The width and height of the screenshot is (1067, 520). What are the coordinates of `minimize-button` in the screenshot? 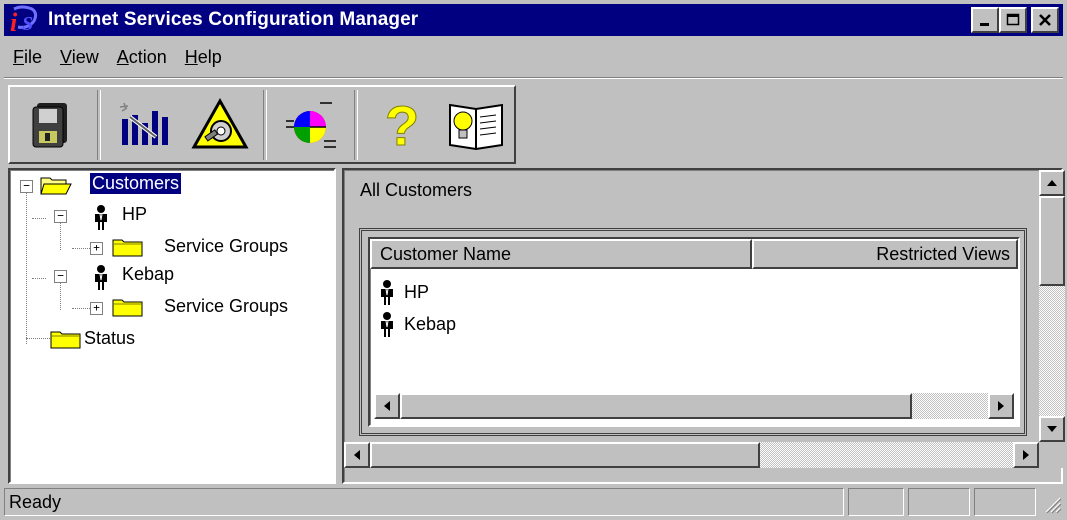 It's located at (985, 20).